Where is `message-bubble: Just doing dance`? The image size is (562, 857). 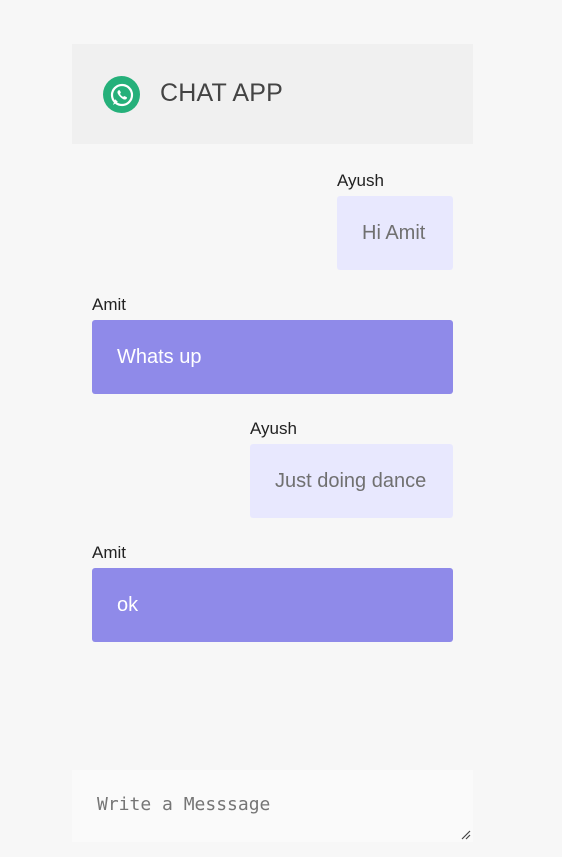
message-bubble: Just doing dance is located at coordinates (351, 481).